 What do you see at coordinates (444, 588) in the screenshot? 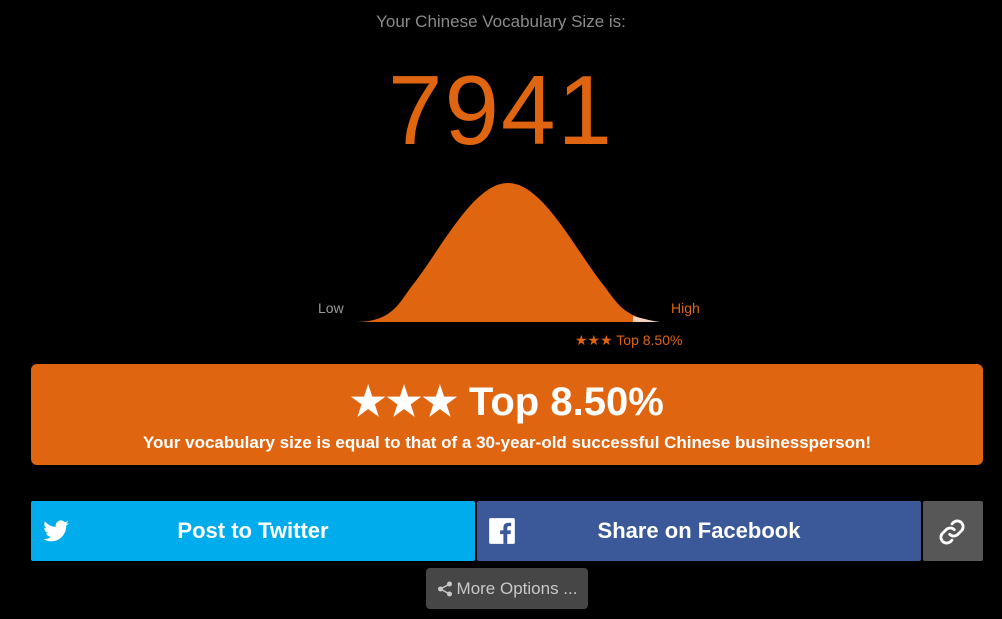
I see `share-icon` at bounding box center [444, 588].